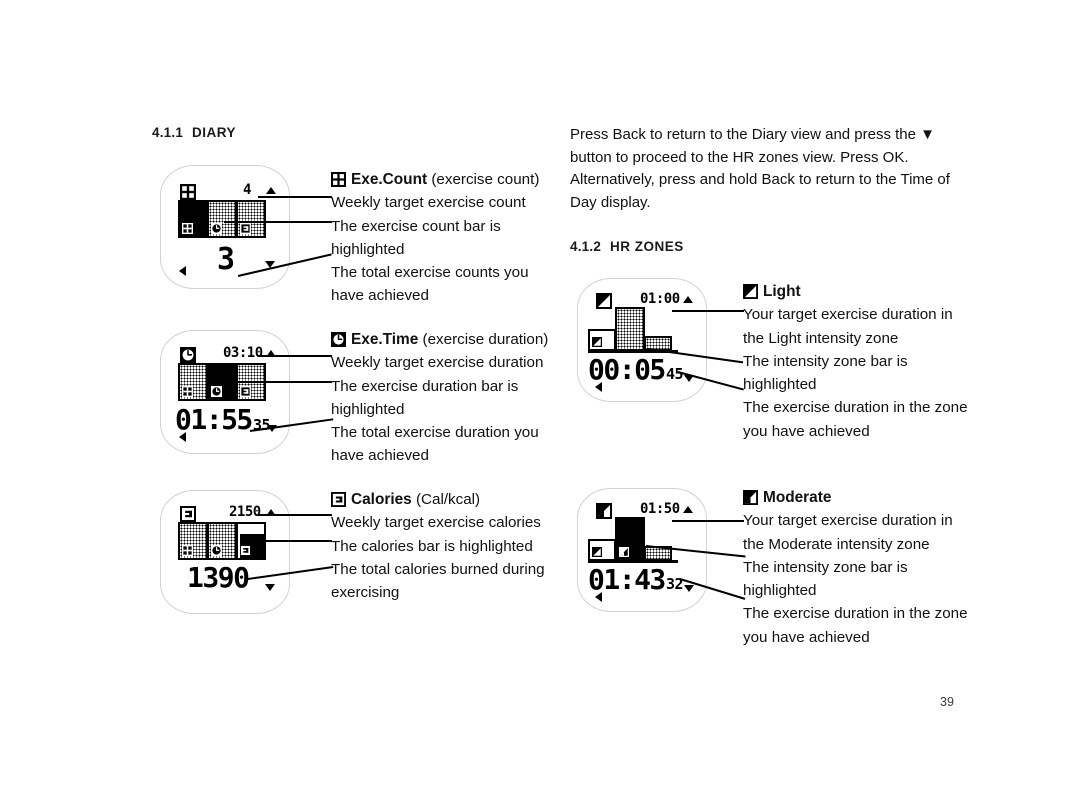 The image size is (1080, 800). I want to click on annotation-line: the Light intensity zone, so click(821, 338).